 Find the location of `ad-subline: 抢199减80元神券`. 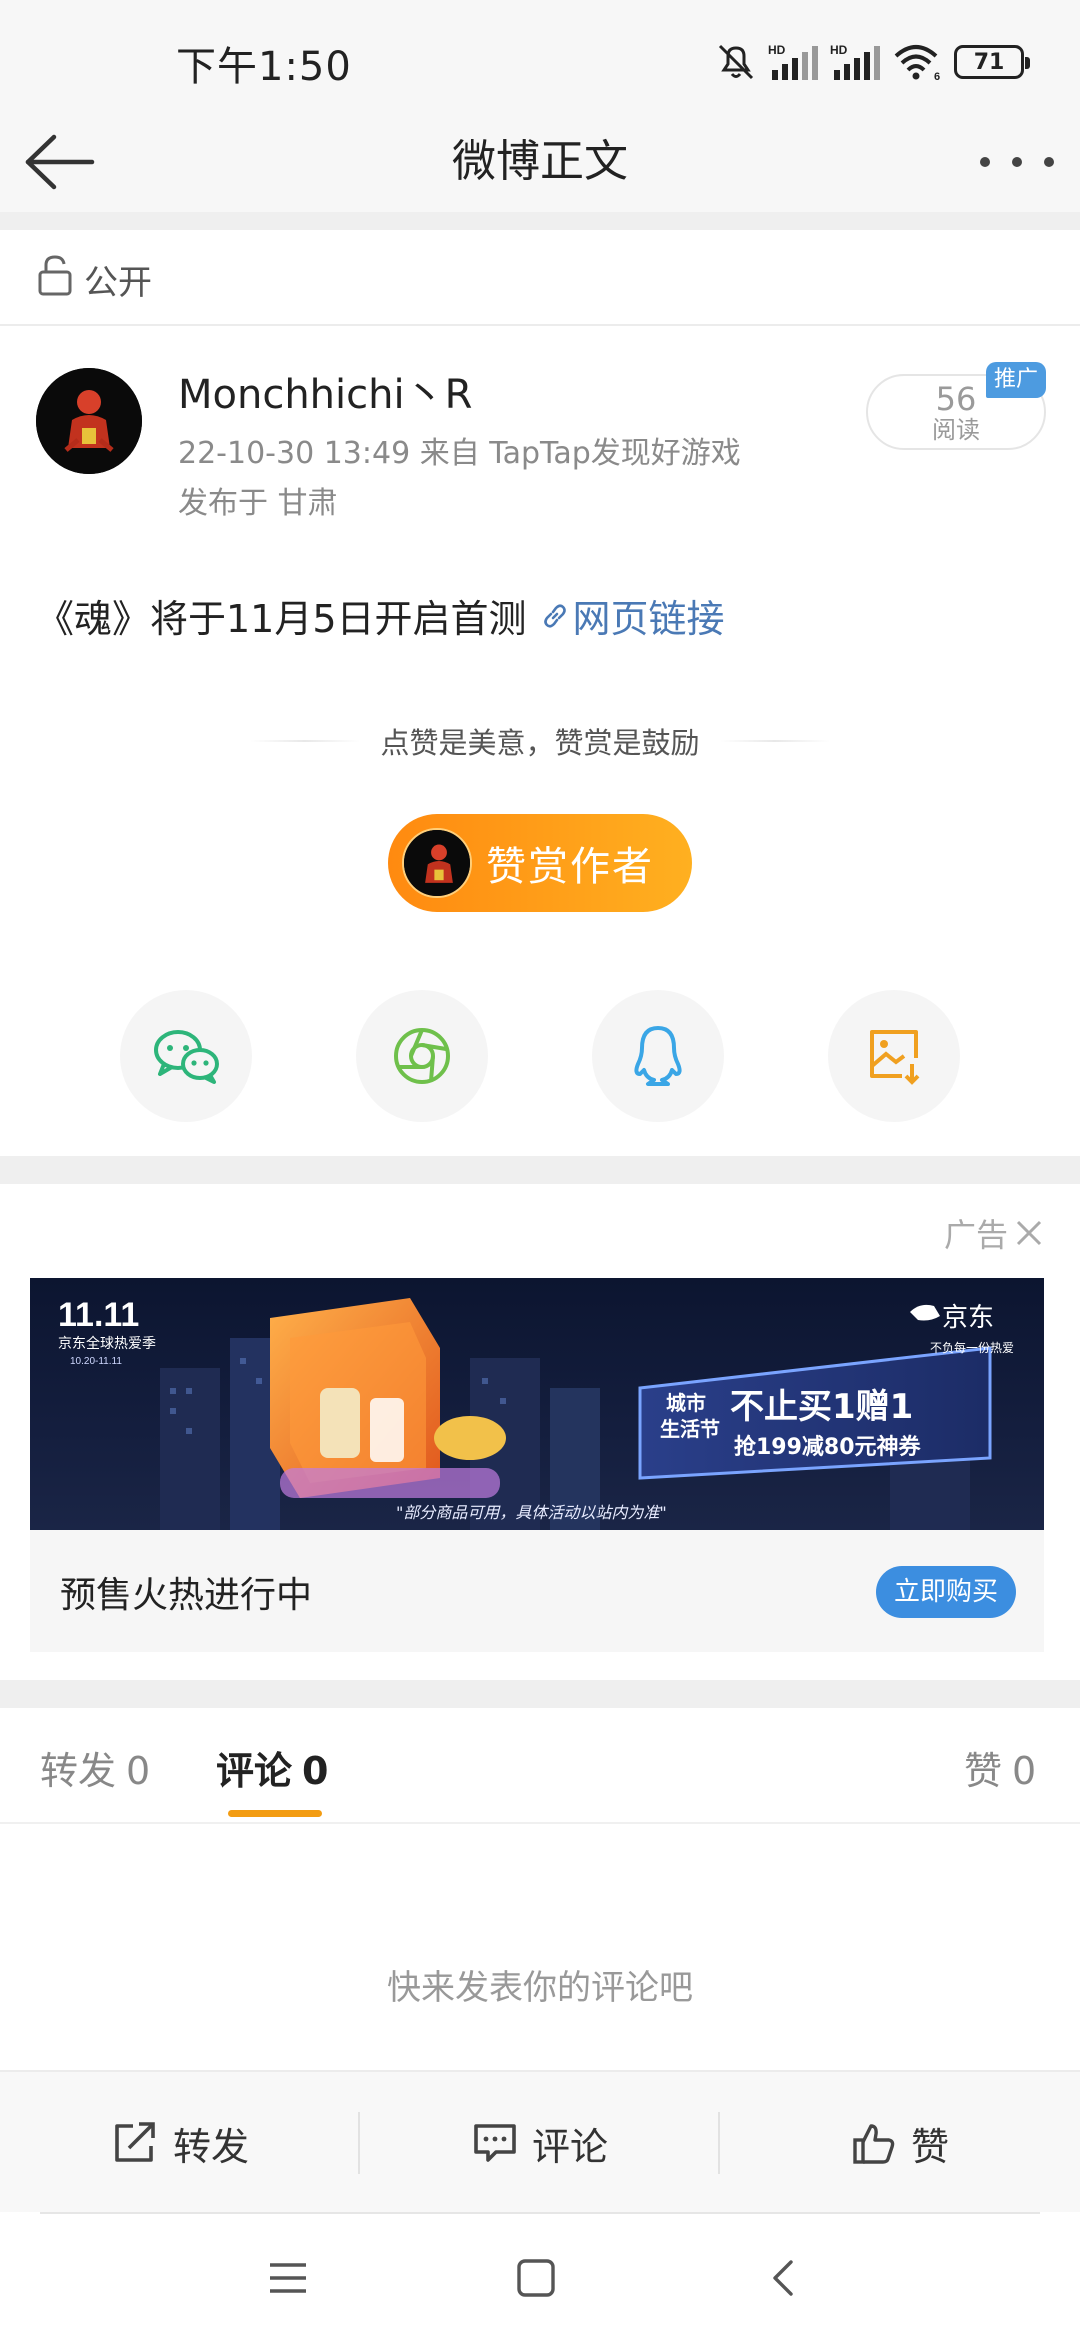

ad-subline: 抢199减80元神券 is located at coordinates (828, 1447).